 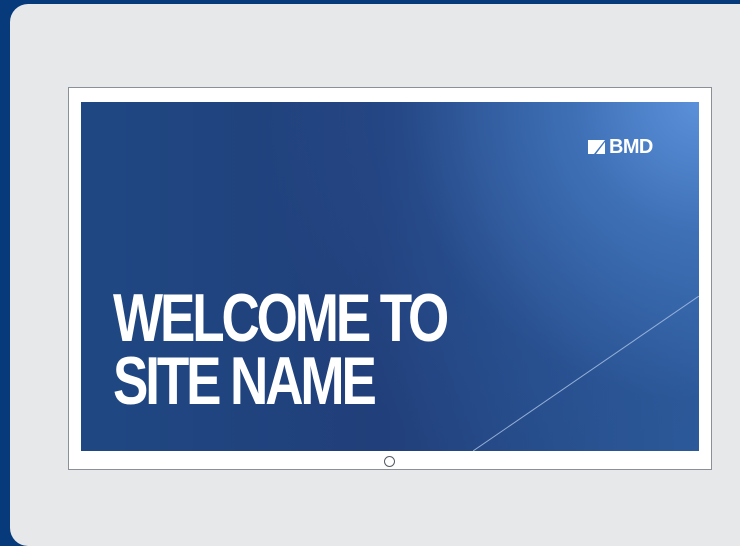 I want to click on headline-line-2: SITE NAME, so click(x=245, y=381).